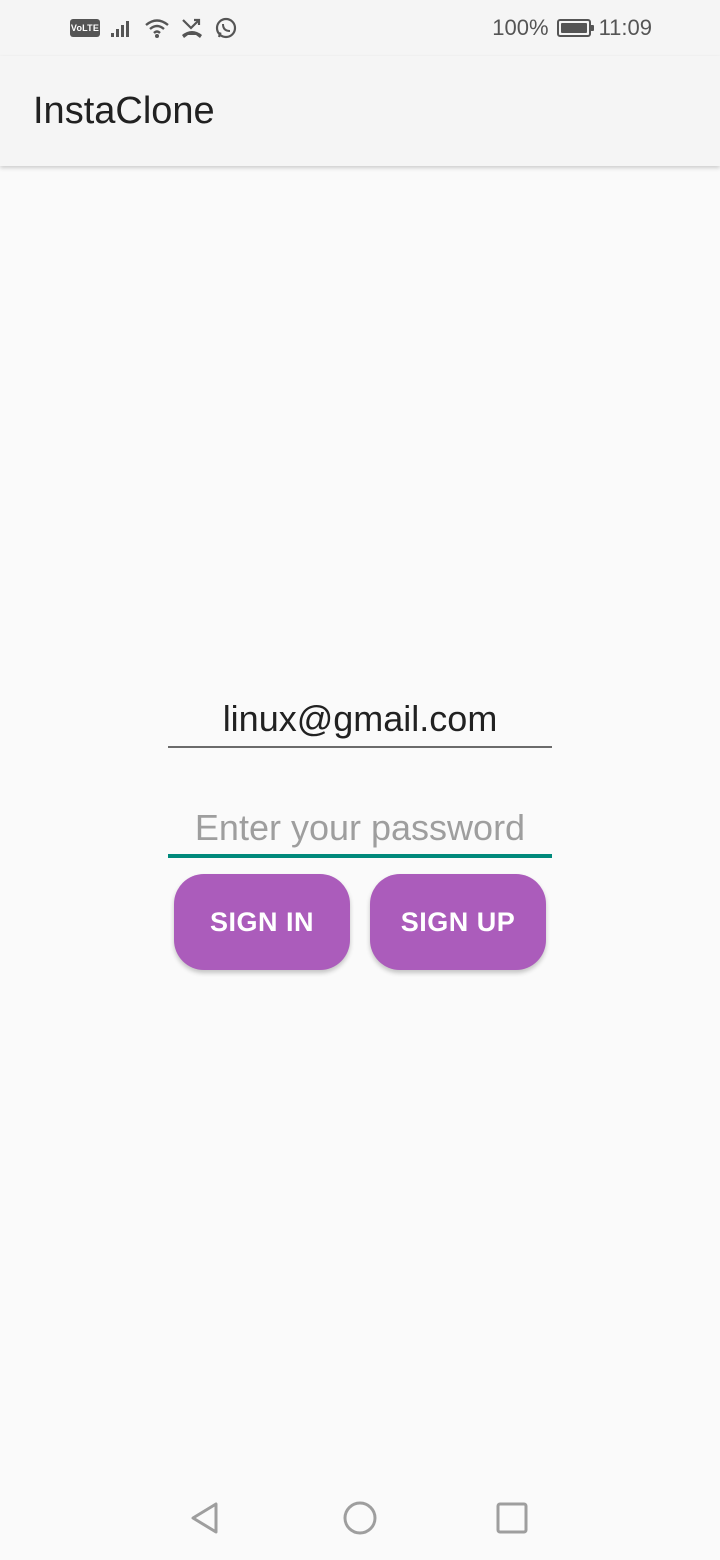 The width and height of the screenshot is (720, 1560). I want to click on missed-call-icon, so click(192, 28).